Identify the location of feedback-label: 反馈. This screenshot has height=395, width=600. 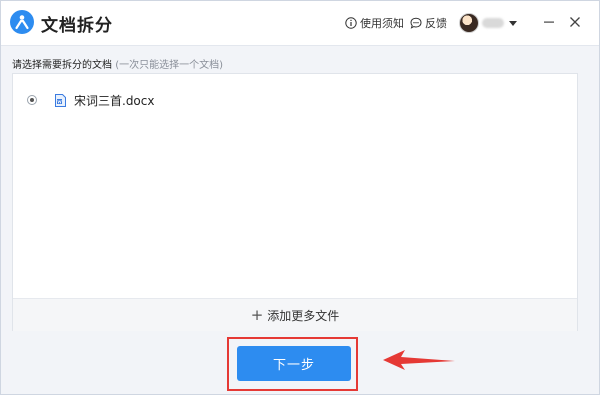
(436, 23).